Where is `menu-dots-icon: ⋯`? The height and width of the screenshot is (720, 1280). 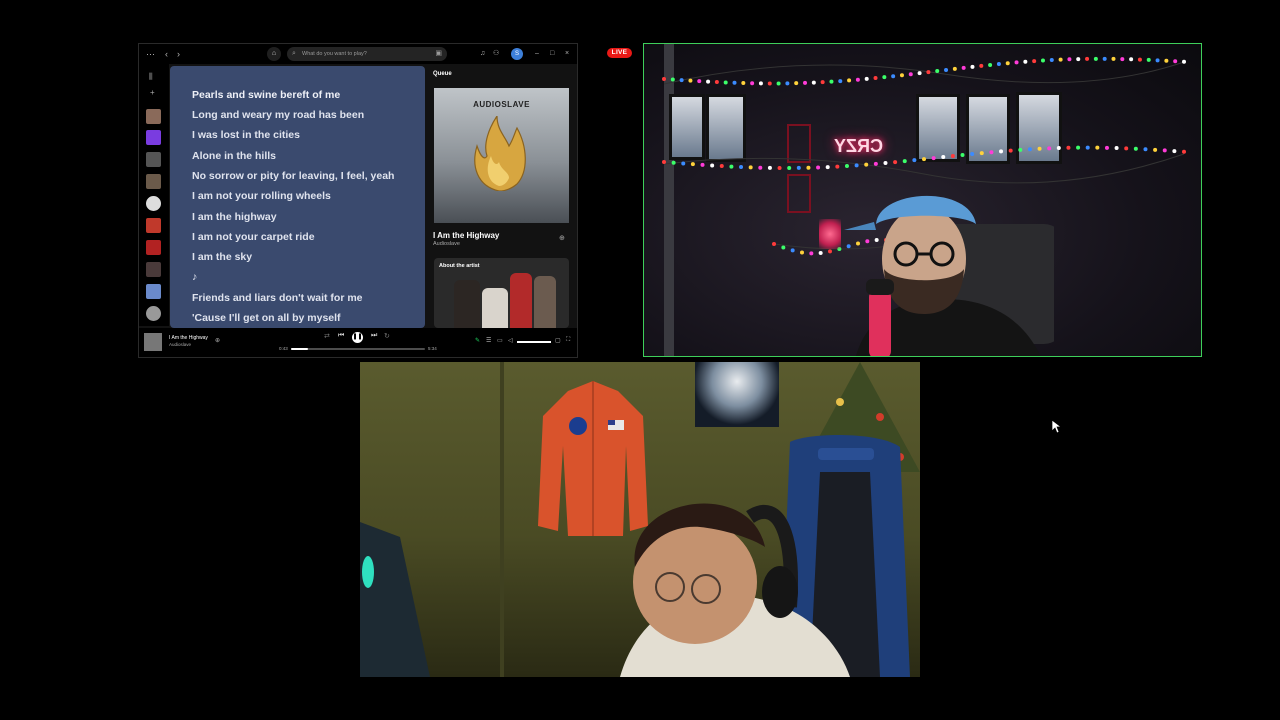
menu-dots-icon: ⋯ is located at coordinates (150, 54).